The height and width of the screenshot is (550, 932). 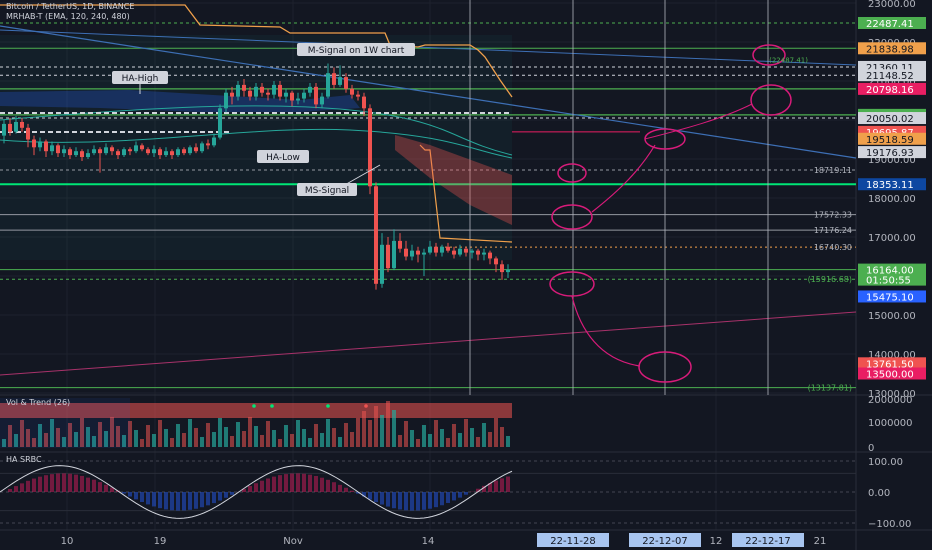 What do you see at coordinates (68, 16) in the screenshot?
I see `indicator-title: MRHAB-T (EMA, 120, 240, 480)` at bounding box center [68, 16].